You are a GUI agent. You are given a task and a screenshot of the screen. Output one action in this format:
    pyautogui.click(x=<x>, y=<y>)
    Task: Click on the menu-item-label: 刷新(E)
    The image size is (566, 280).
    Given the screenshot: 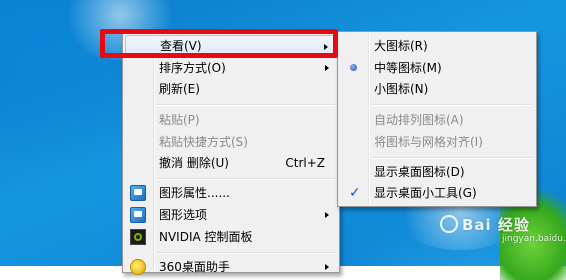 What is the action you would take?
    pyautogui.click(x=179, y=89)
    